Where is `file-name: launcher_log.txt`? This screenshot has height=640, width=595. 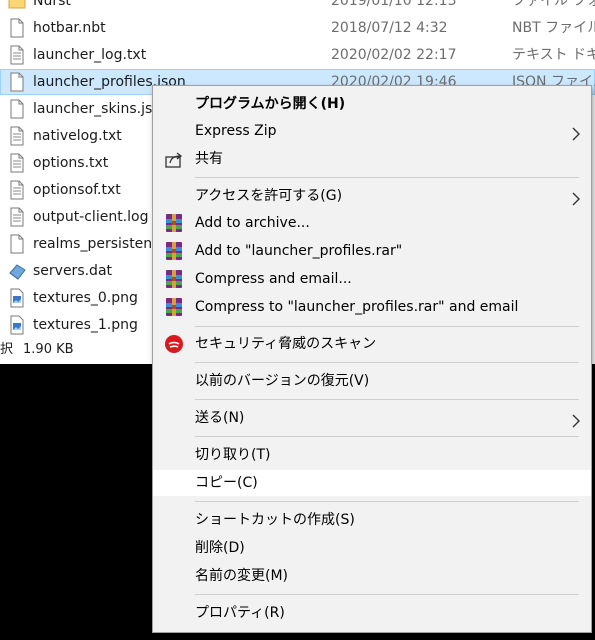
file-name: launcher_log.txt is located at coordinates (90, 55).